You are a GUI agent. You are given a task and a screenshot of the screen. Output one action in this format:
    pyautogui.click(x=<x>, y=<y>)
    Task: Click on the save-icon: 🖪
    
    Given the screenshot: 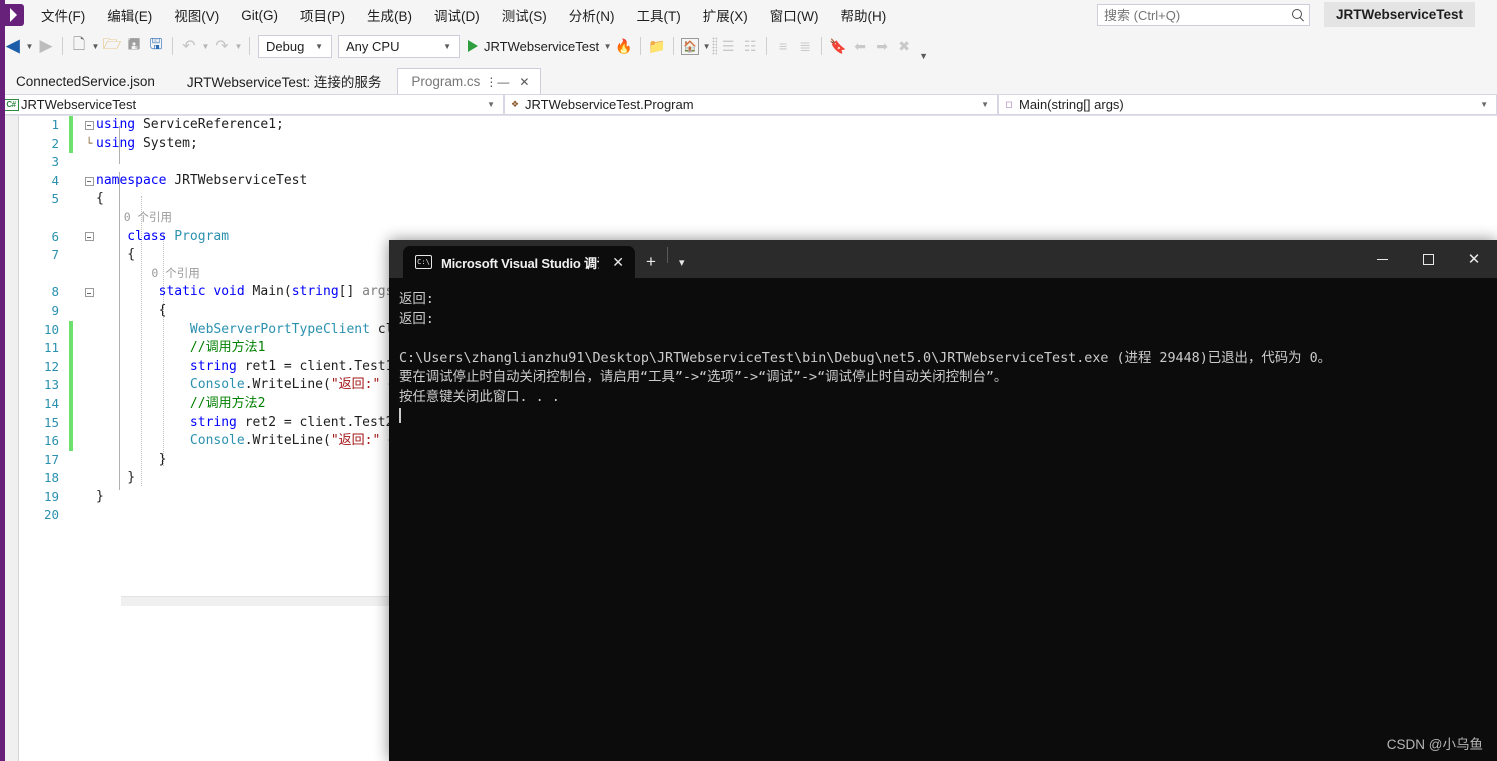 What is the action you would take?
    pyautogui.click(x=134, y=46)
    